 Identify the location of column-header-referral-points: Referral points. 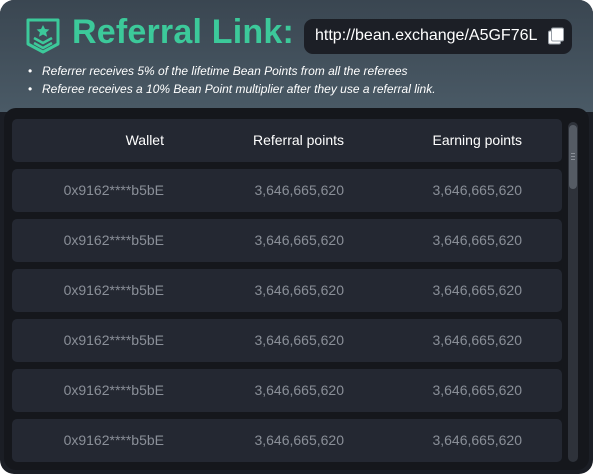
(298, 140).